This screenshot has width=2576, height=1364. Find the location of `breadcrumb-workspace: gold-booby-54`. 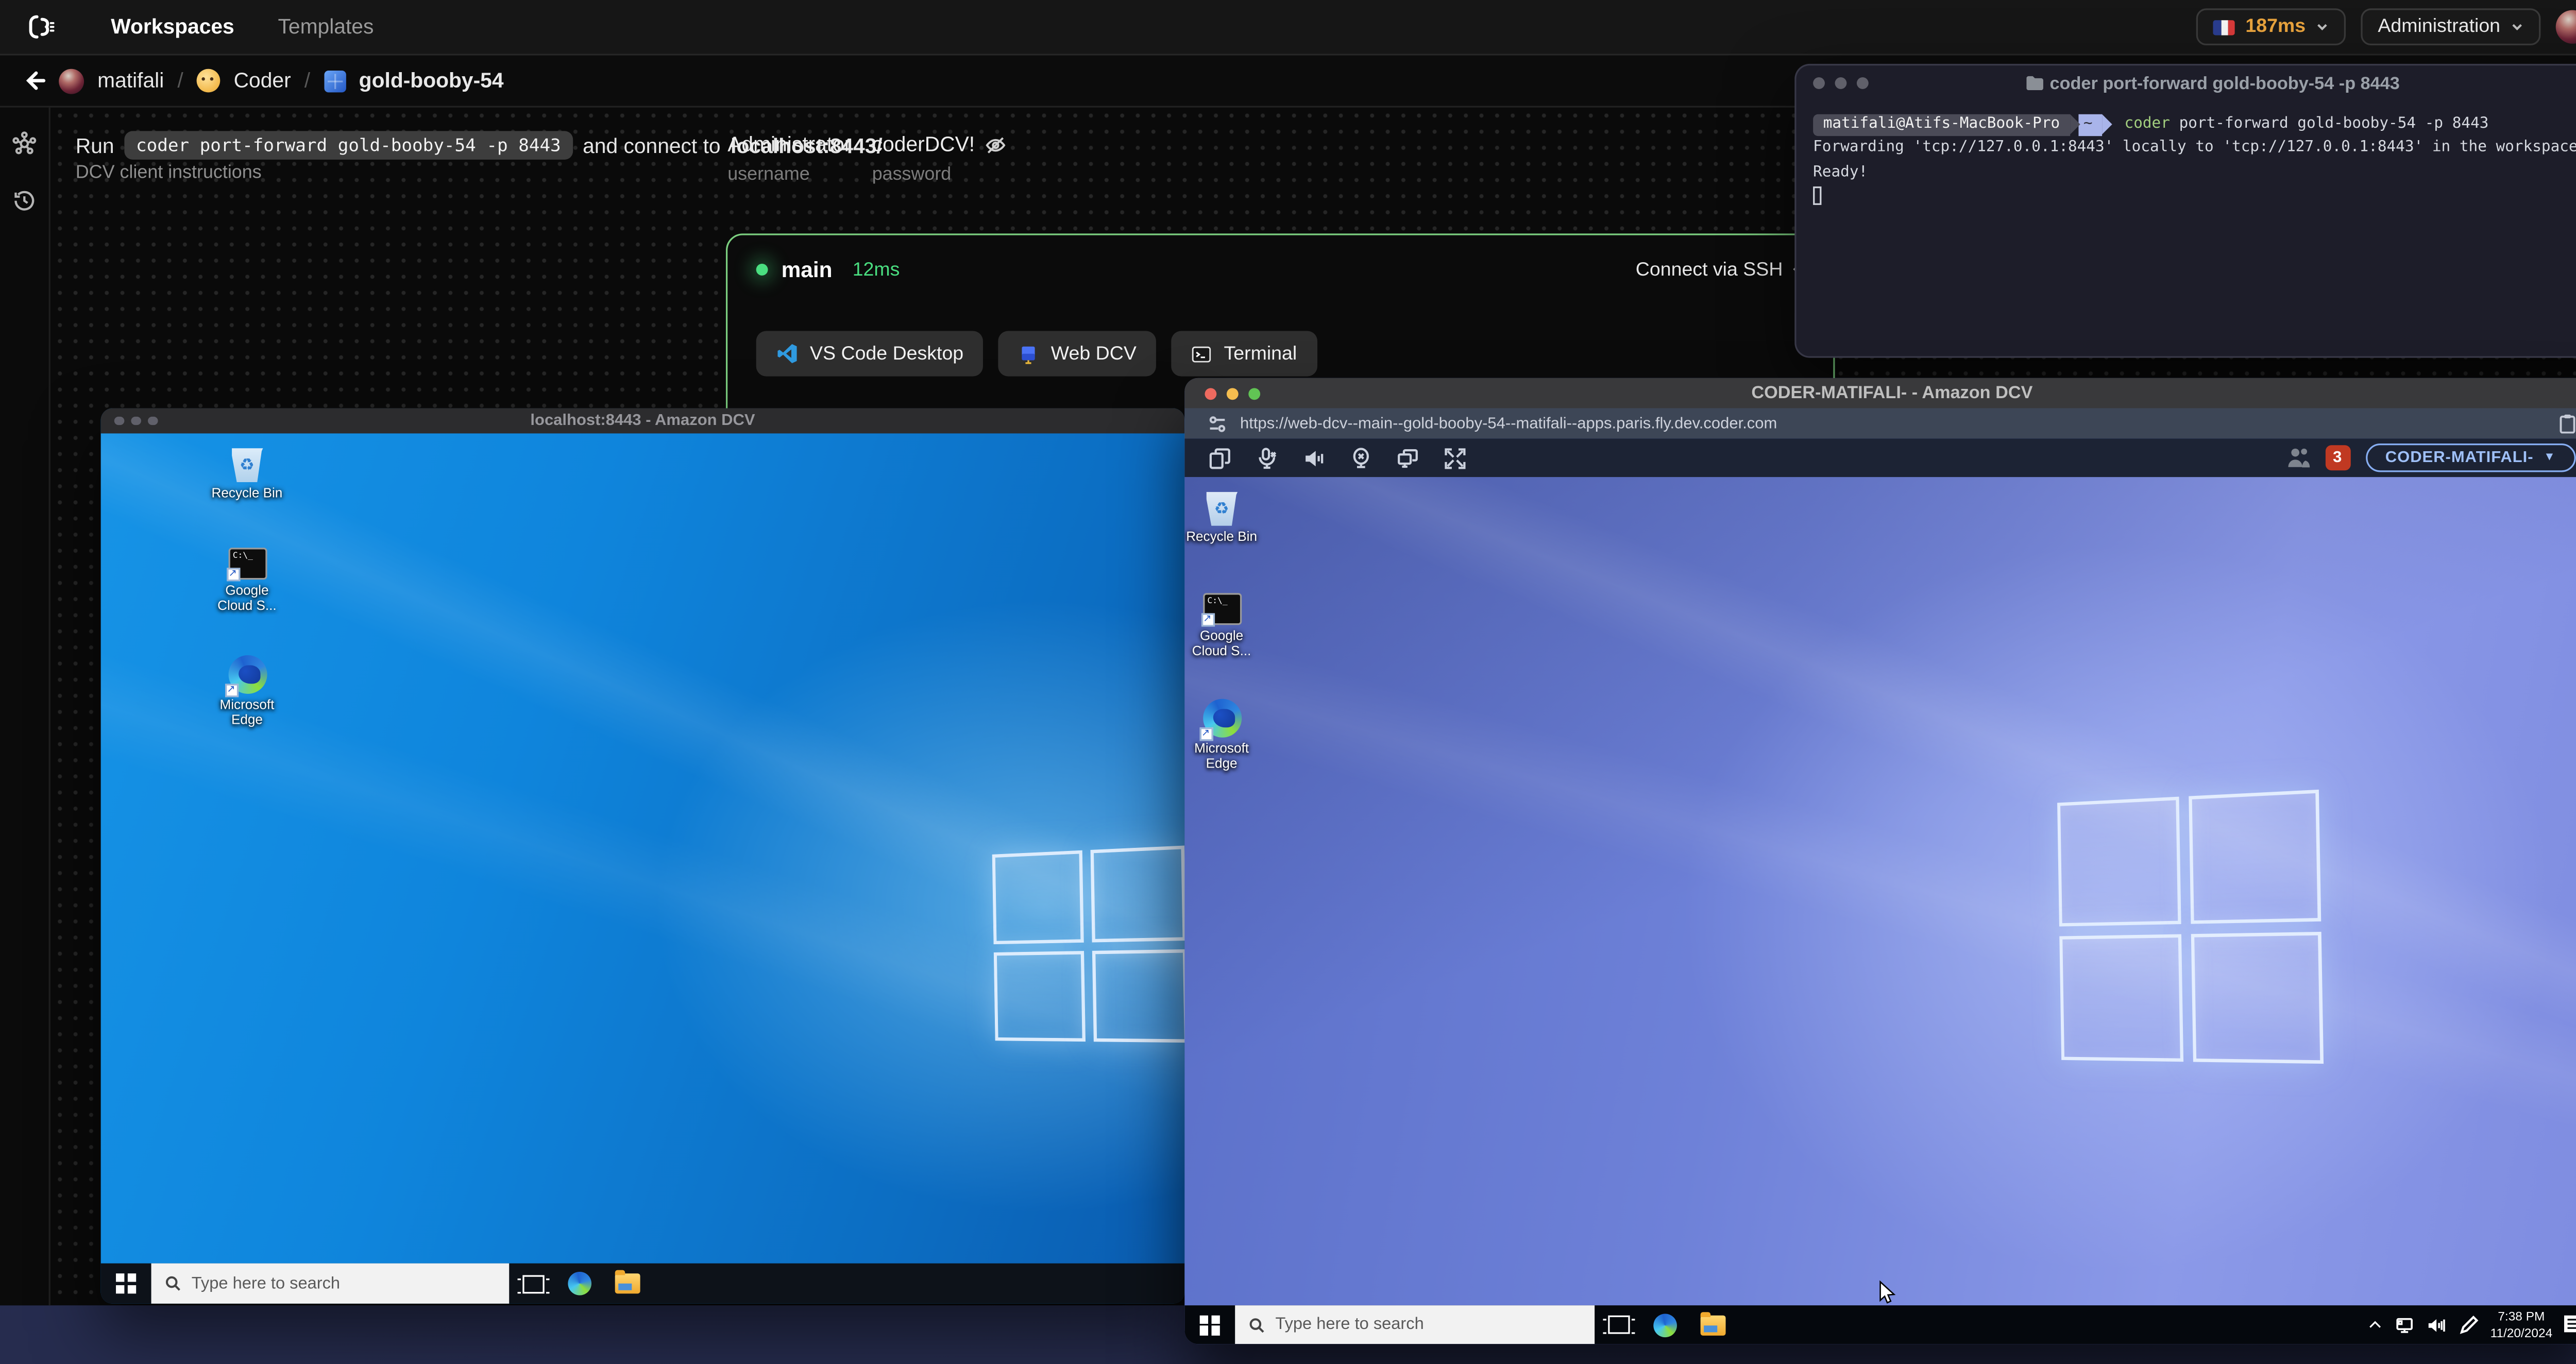

breadcrumb-workspace: gold-booby-54 is located at coordinates (431, 81).